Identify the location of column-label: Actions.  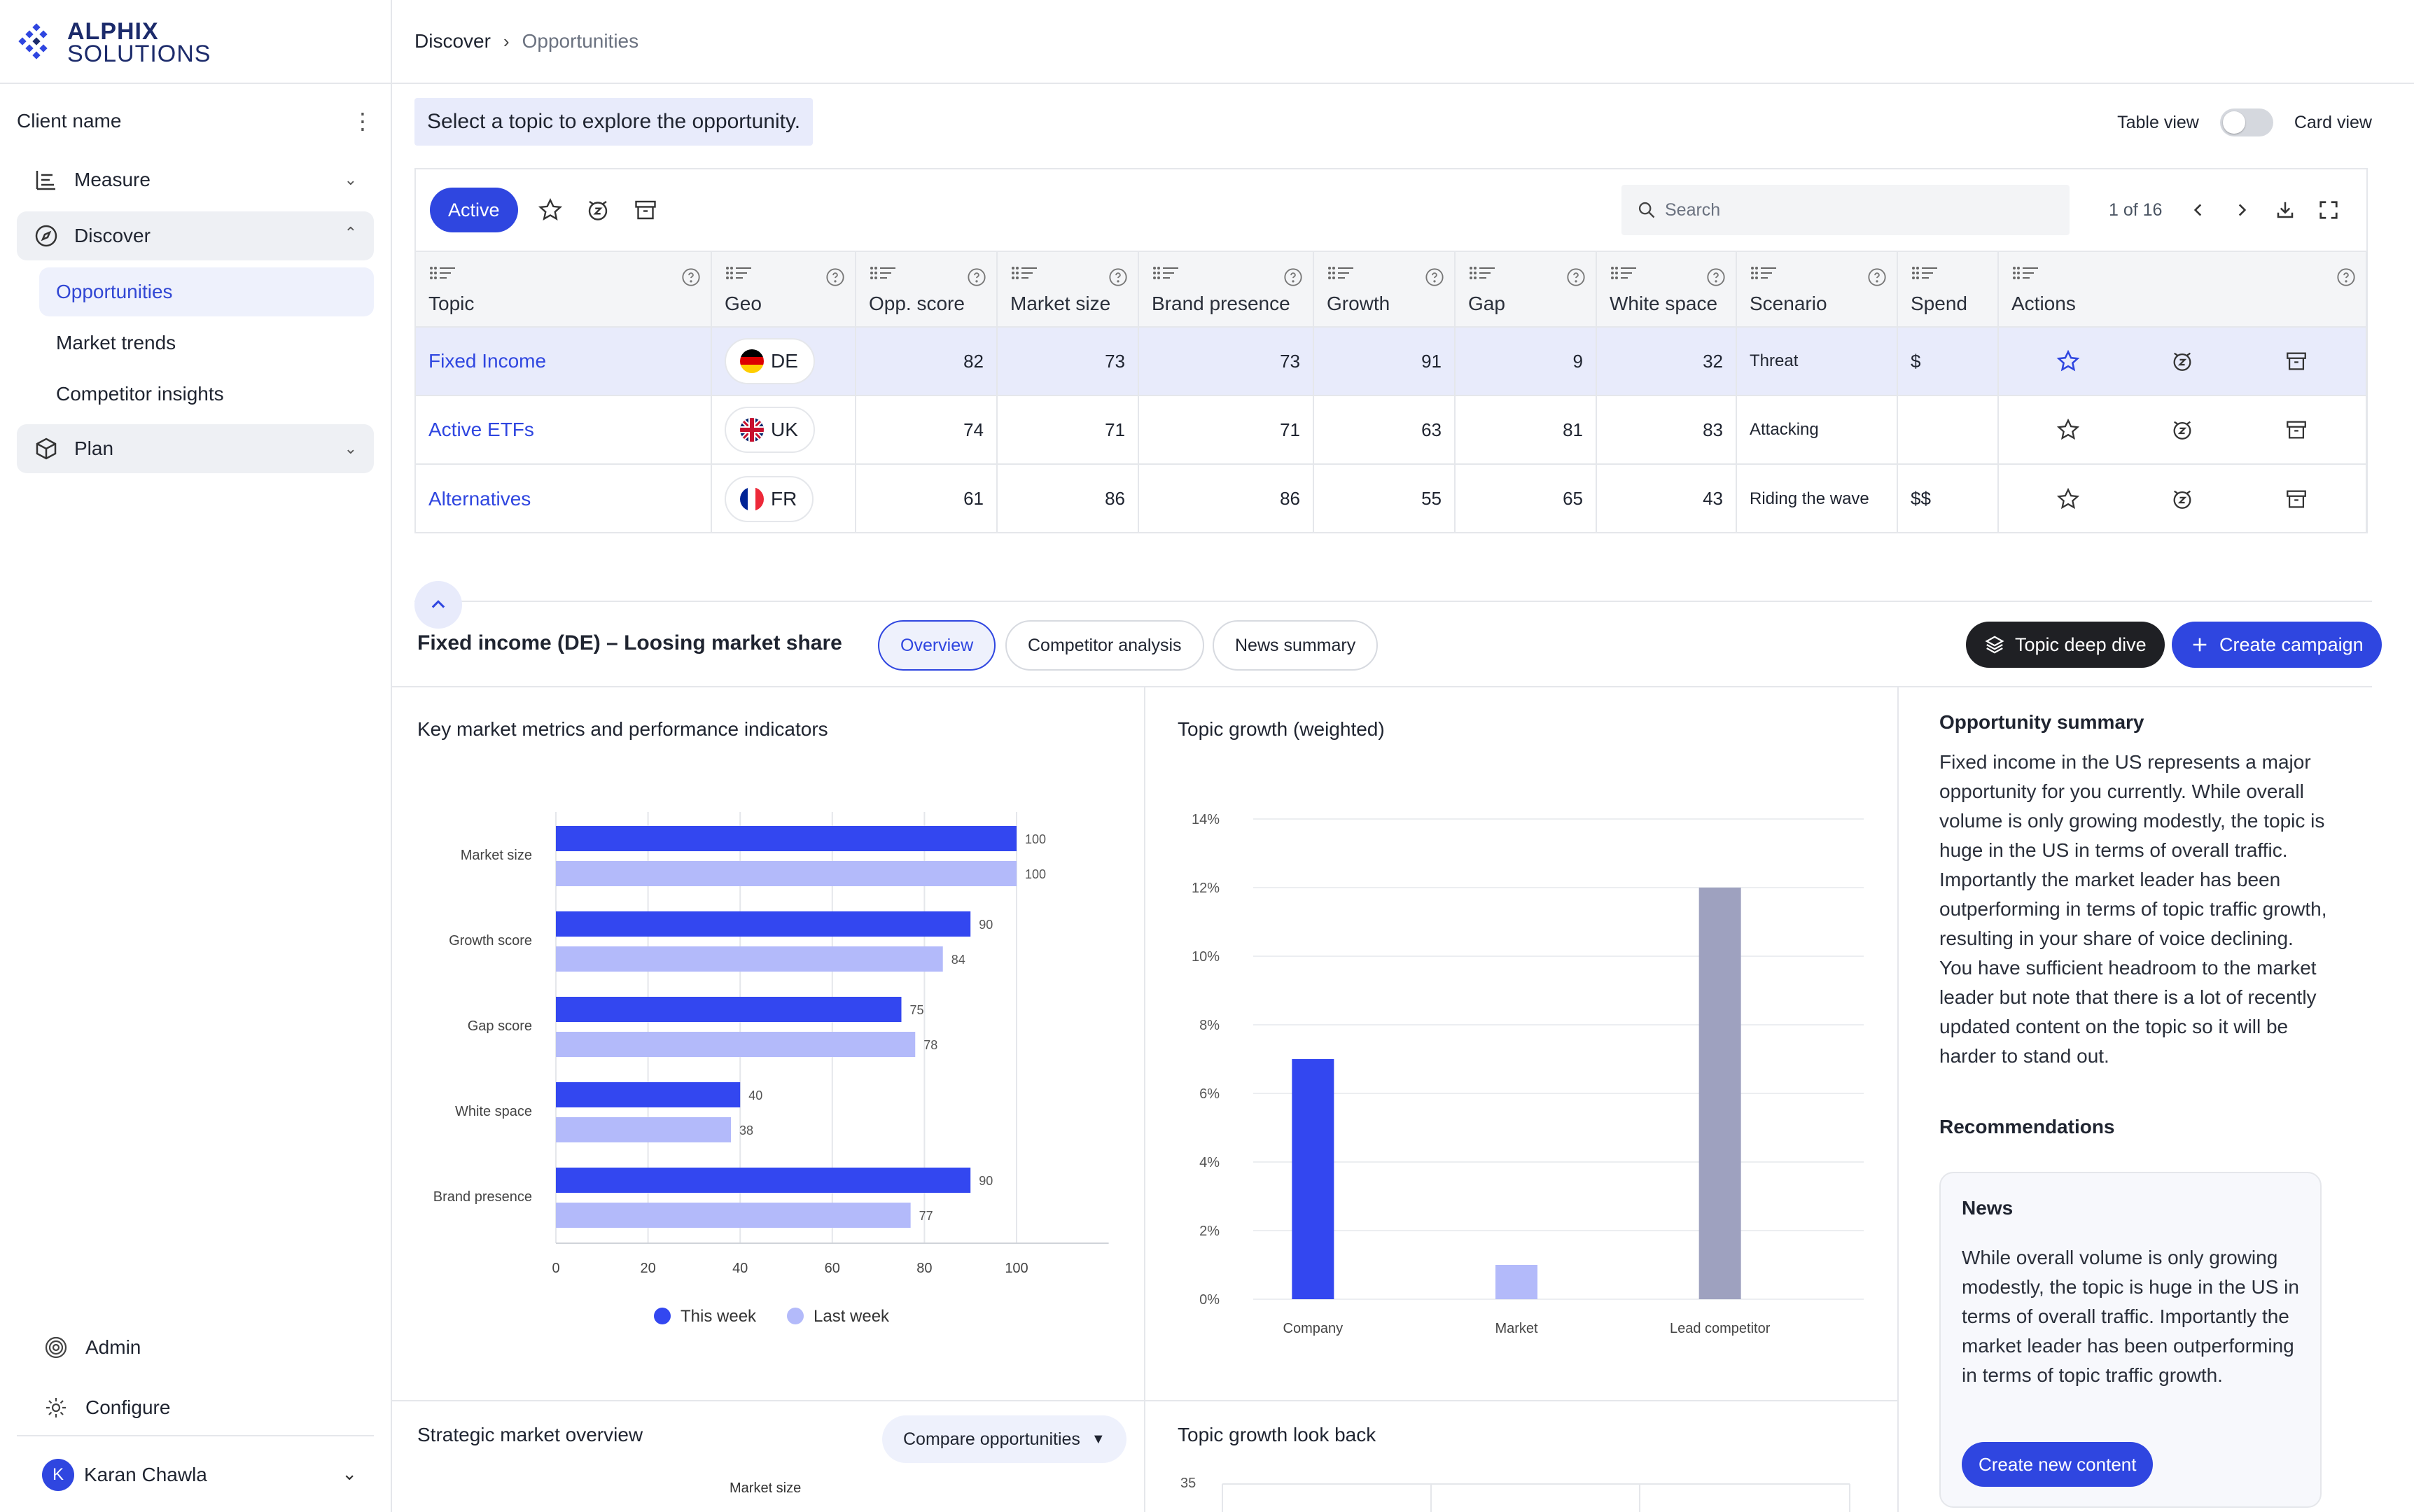
(2043, 303).